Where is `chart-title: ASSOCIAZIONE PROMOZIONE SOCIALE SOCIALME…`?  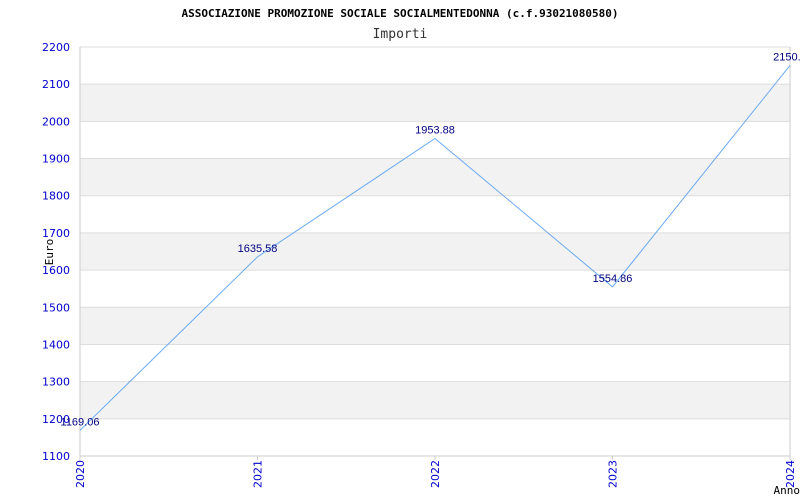 chart-title: ASSOCIAZIONE PROMOZIONE SOCIALE SOCIALME… is located at coordinates (399, 13).